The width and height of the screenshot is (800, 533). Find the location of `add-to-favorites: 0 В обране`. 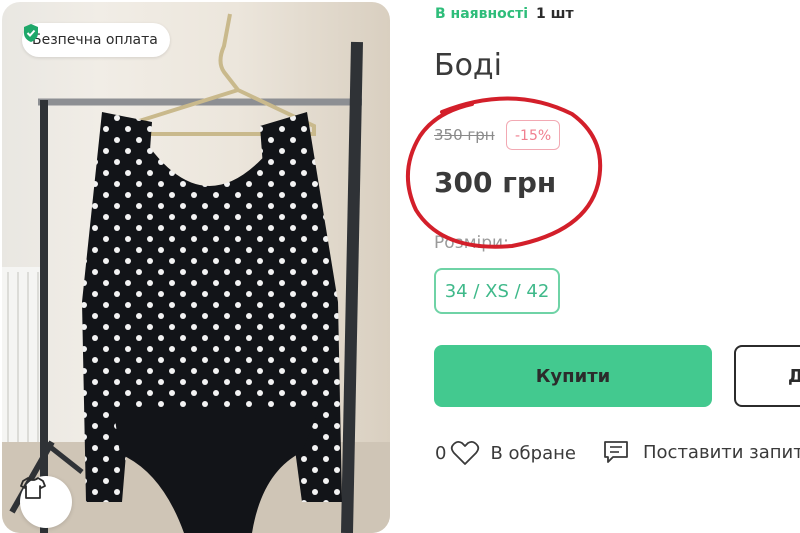

add-to-favorites: 0 В обране is located at coordinates (505, 453).